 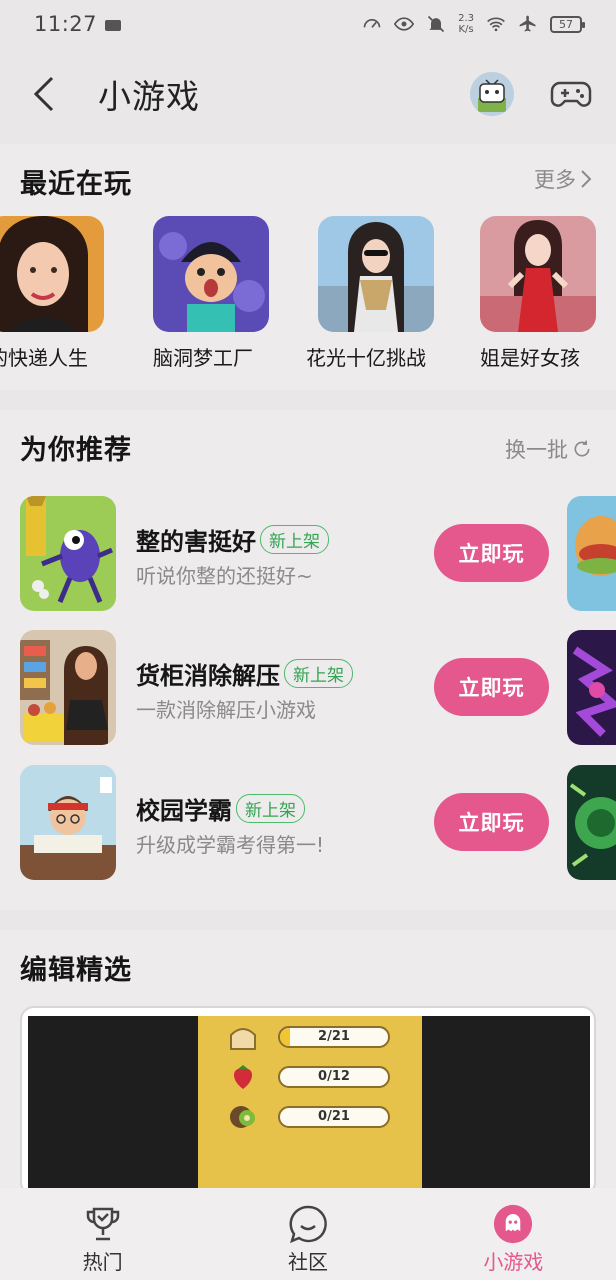 I want to click on recent-list: 的快递人生 脑洞梦工厂 花光十亿挑战 姐是好女孩, so click(x=308, y=296).